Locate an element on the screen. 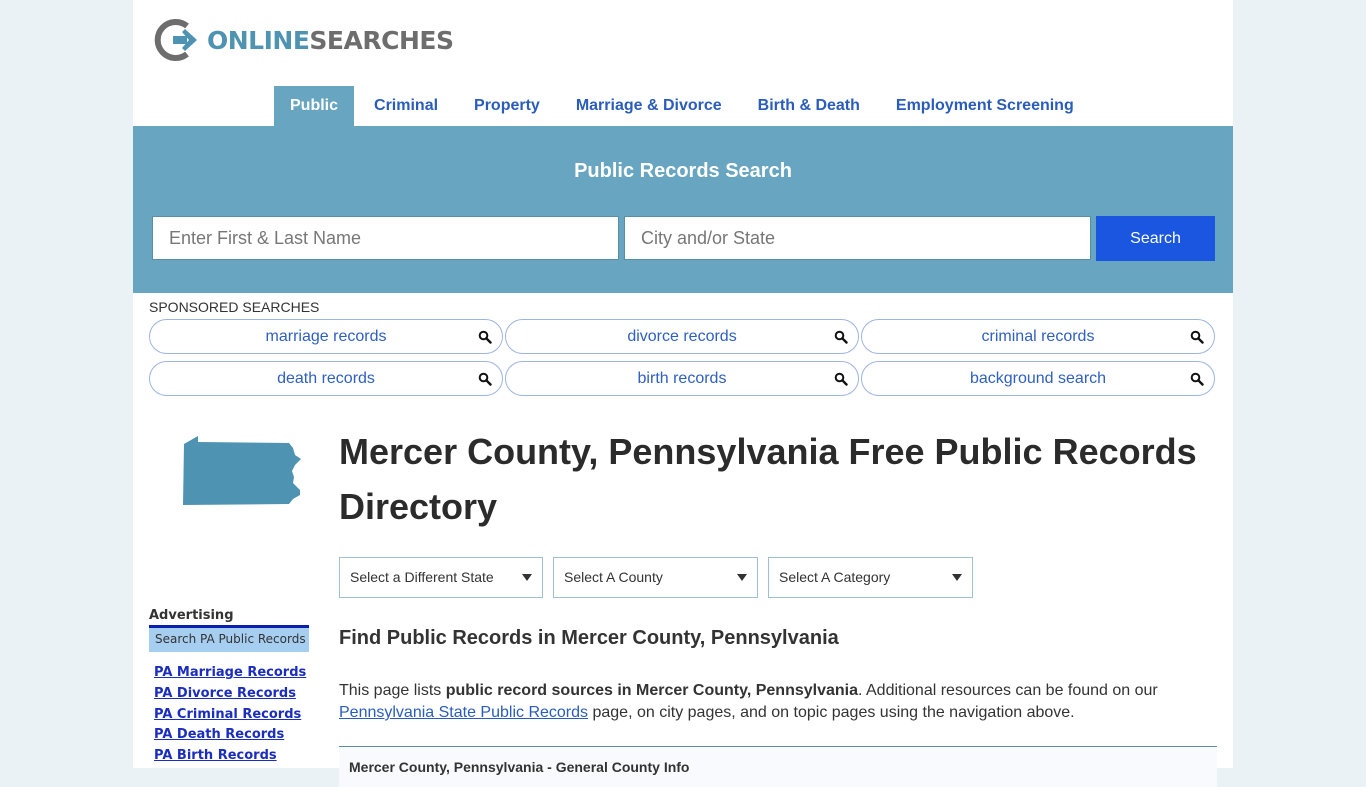 This screenshot has height=787, width=1366. sidebar-link-birth: PA Birth Records is located at coordinates (230, 756).